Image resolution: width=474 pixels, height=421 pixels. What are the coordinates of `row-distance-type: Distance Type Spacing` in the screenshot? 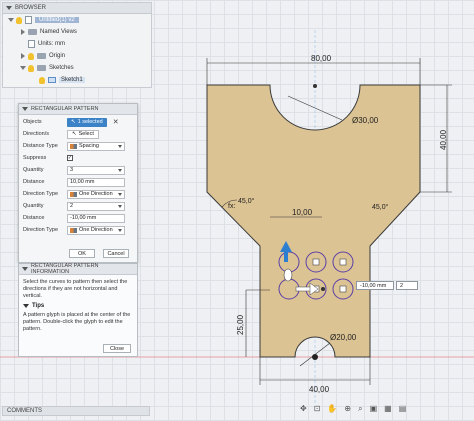 It's located at (78, 146).